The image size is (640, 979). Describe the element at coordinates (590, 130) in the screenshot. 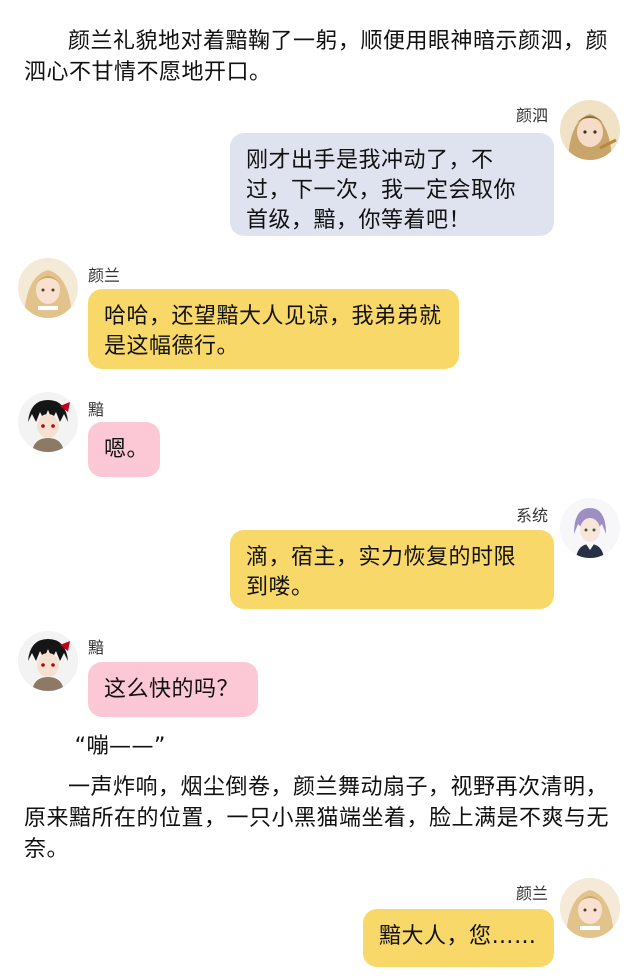

I see `yansi-avatar` at that location.